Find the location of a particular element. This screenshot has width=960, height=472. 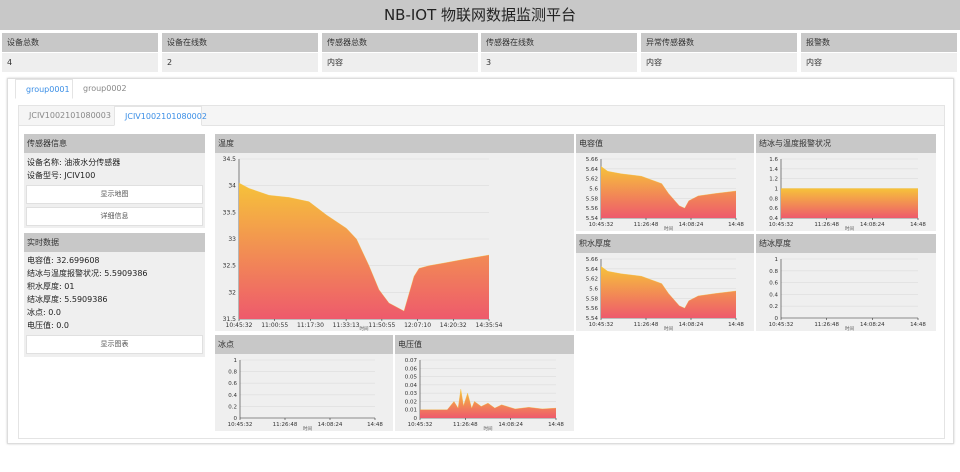

show-chart-button: 显示图表 is located at coordinates (114, 344).